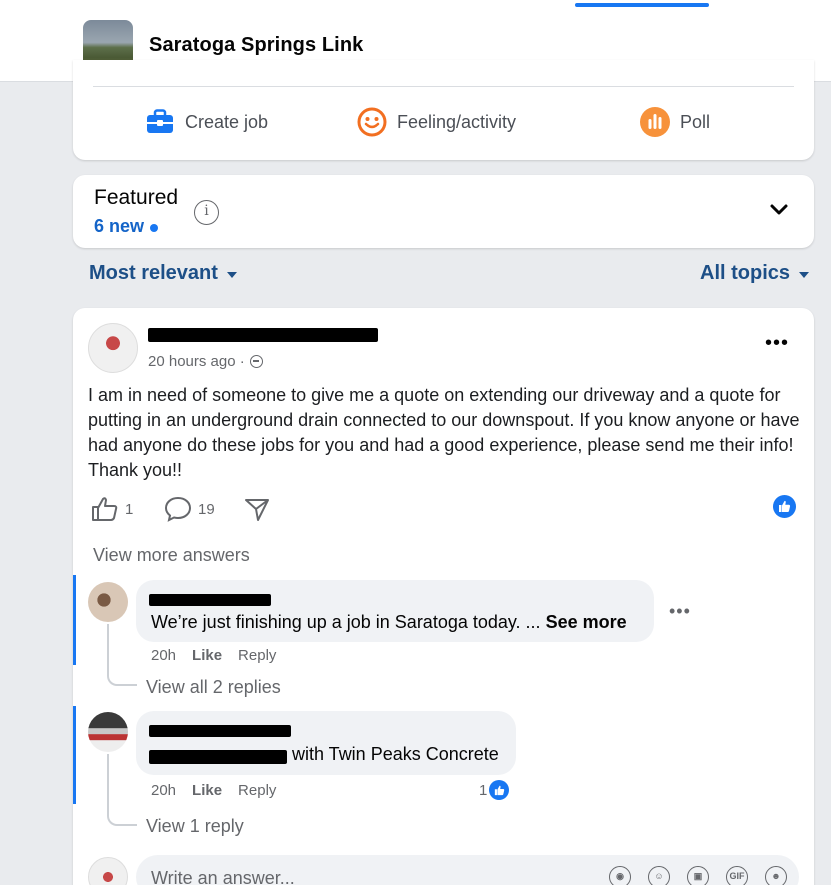 The height and width of the screenshot is (885, 831). I want to click on comment-button: 19, so click(189, 509).